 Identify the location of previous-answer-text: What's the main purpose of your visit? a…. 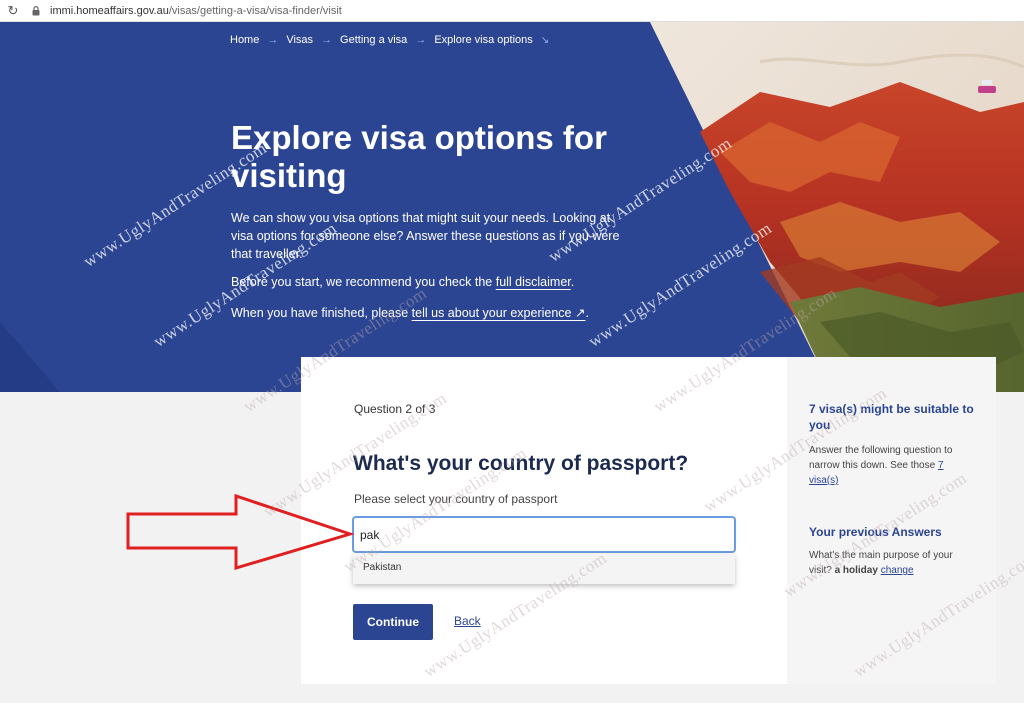
(889, 563).